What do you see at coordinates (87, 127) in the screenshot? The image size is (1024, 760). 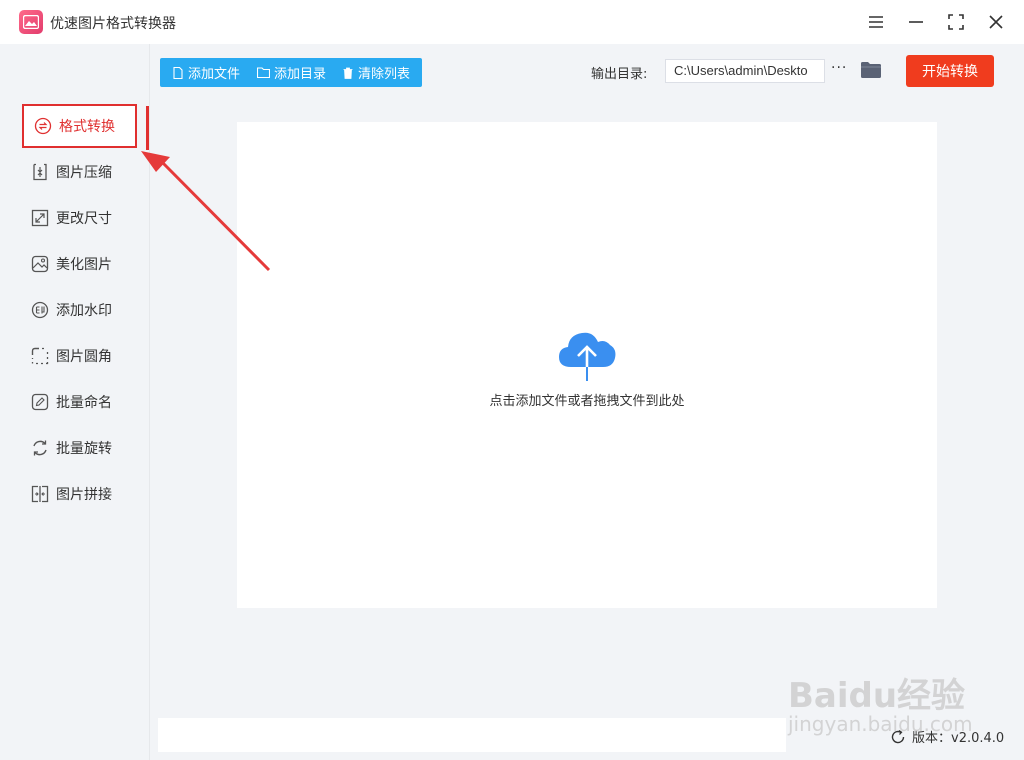 I see `sidebar-item-label: 格式转换` at bounding box center [87, 127].